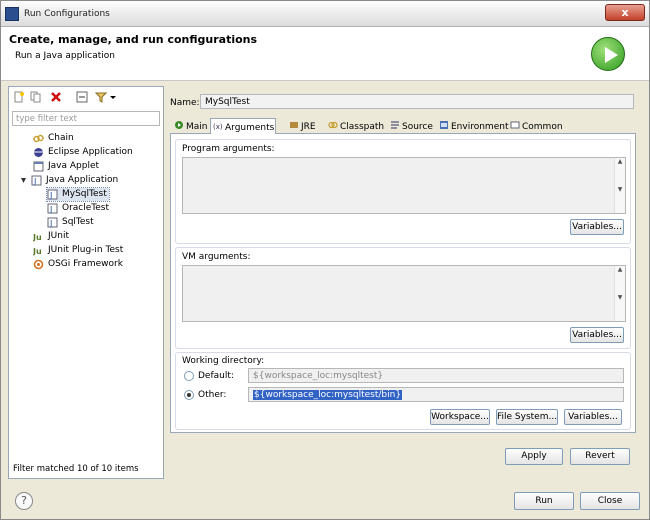 This screenshot has height=520, width=650. Describe the element at coordinates (189, 395) in the screenshot. I see `other-radio` at that location.